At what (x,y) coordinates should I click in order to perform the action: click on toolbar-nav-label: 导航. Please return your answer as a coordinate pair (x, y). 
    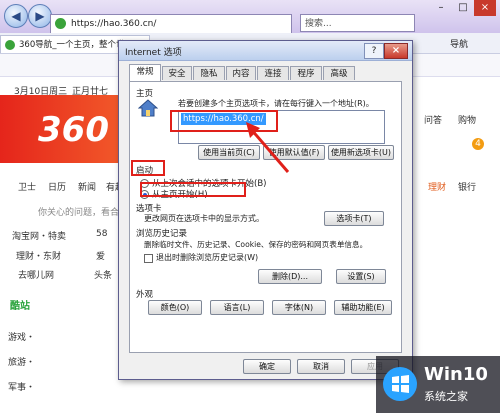
    Looking at the image, I should click on (459, 43).